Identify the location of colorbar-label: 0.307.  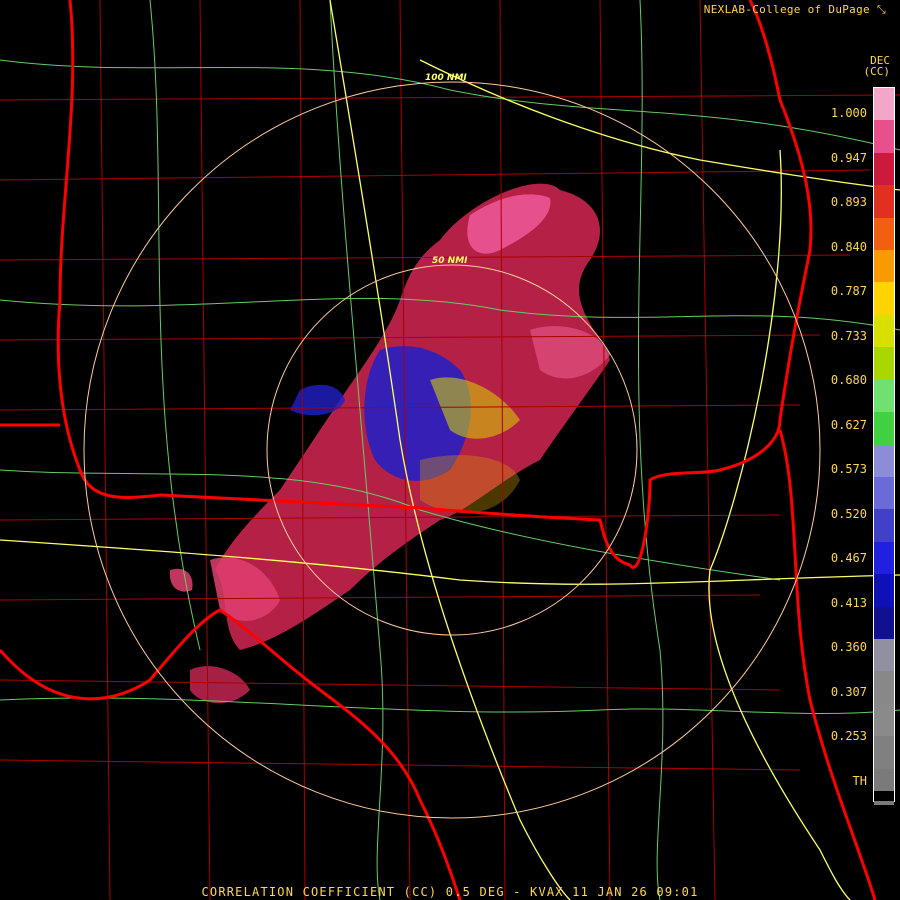
(848, 691).